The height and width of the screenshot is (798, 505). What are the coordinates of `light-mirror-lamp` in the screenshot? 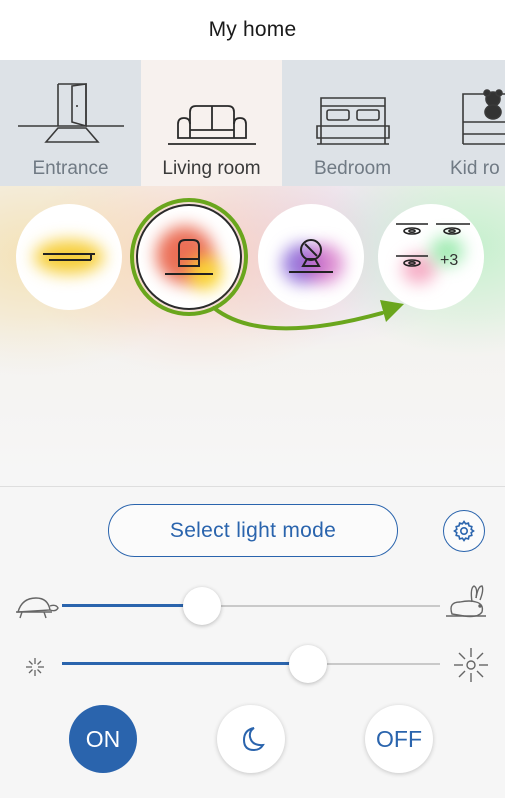 It's located at (311, 257).